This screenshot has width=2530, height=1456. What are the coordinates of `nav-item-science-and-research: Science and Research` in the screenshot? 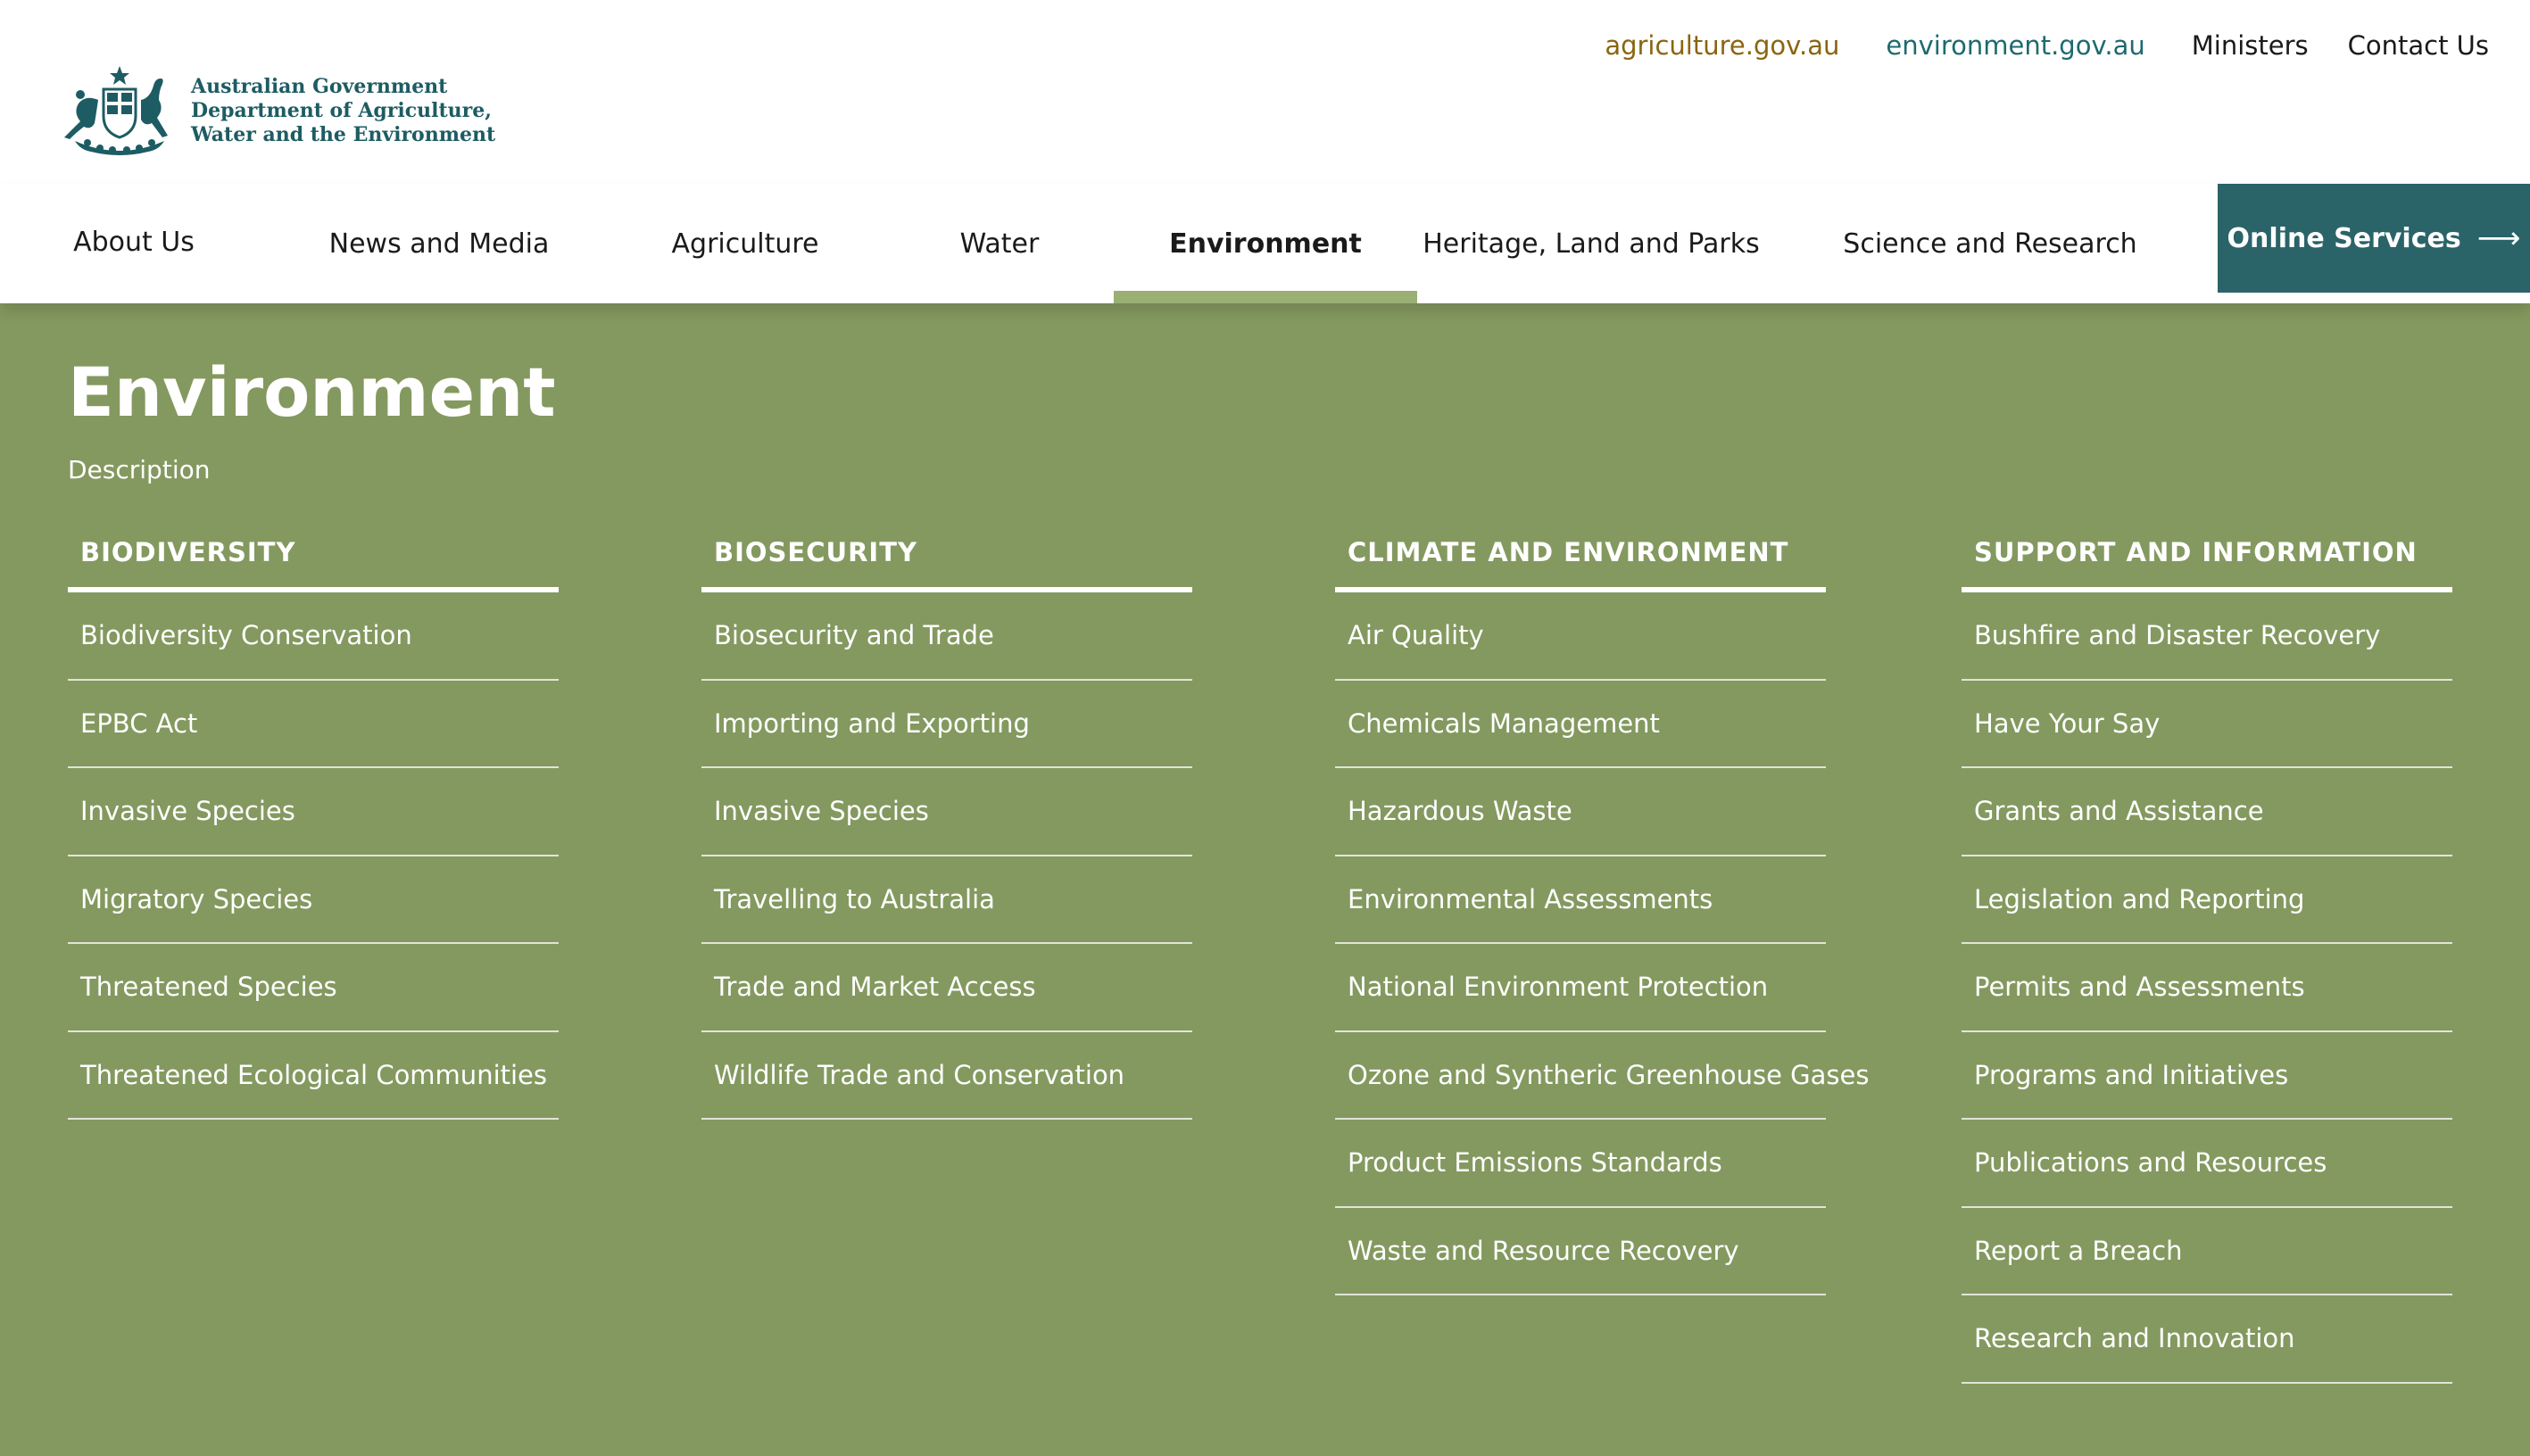 It's located at (1990, 243).